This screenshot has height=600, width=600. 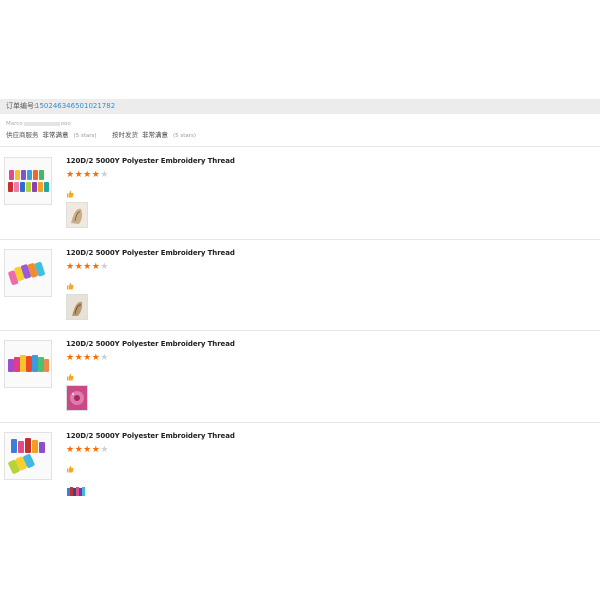 I want to click on rating-label: 按时发货, so click(x=125, y=135).